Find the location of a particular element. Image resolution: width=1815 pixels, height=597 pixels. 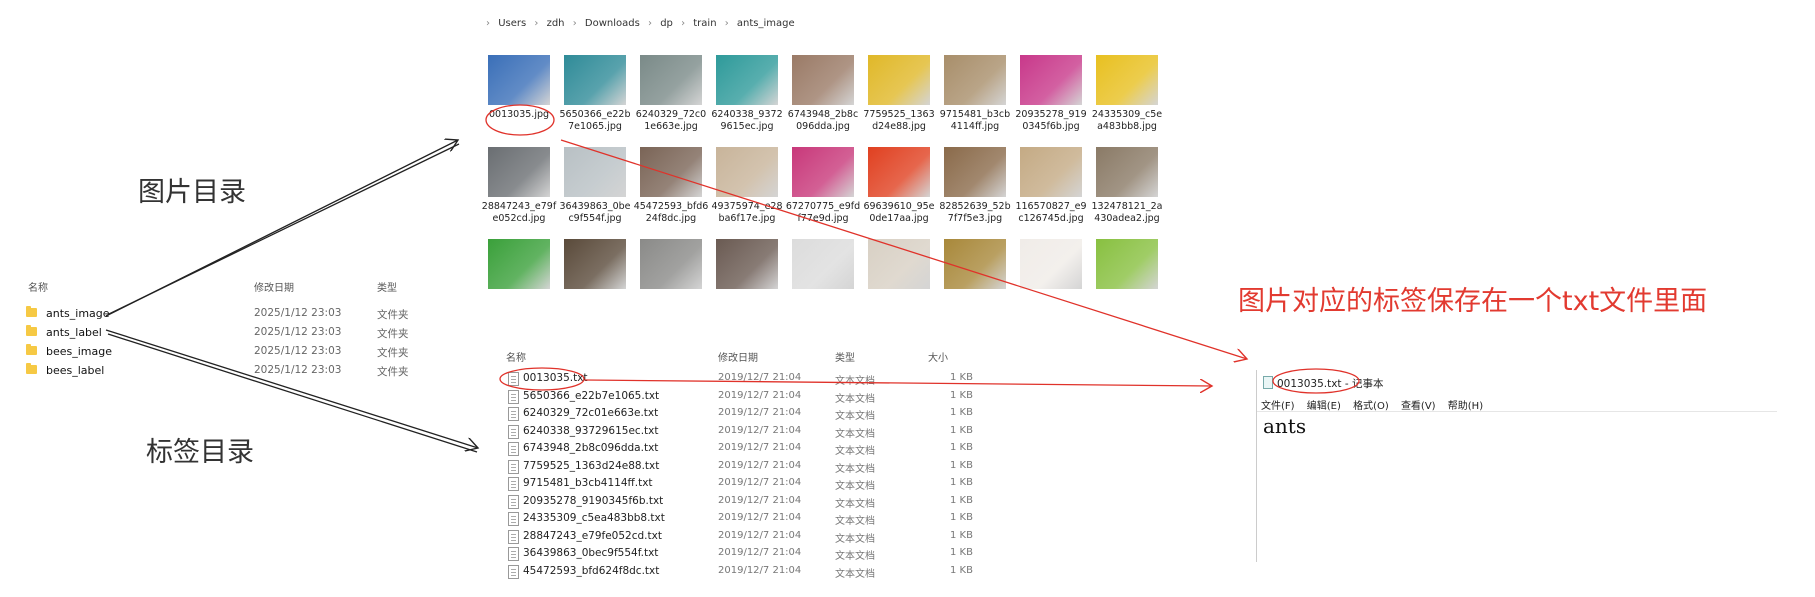

arrow-to-image-folder is located at coordinates (284, 229).